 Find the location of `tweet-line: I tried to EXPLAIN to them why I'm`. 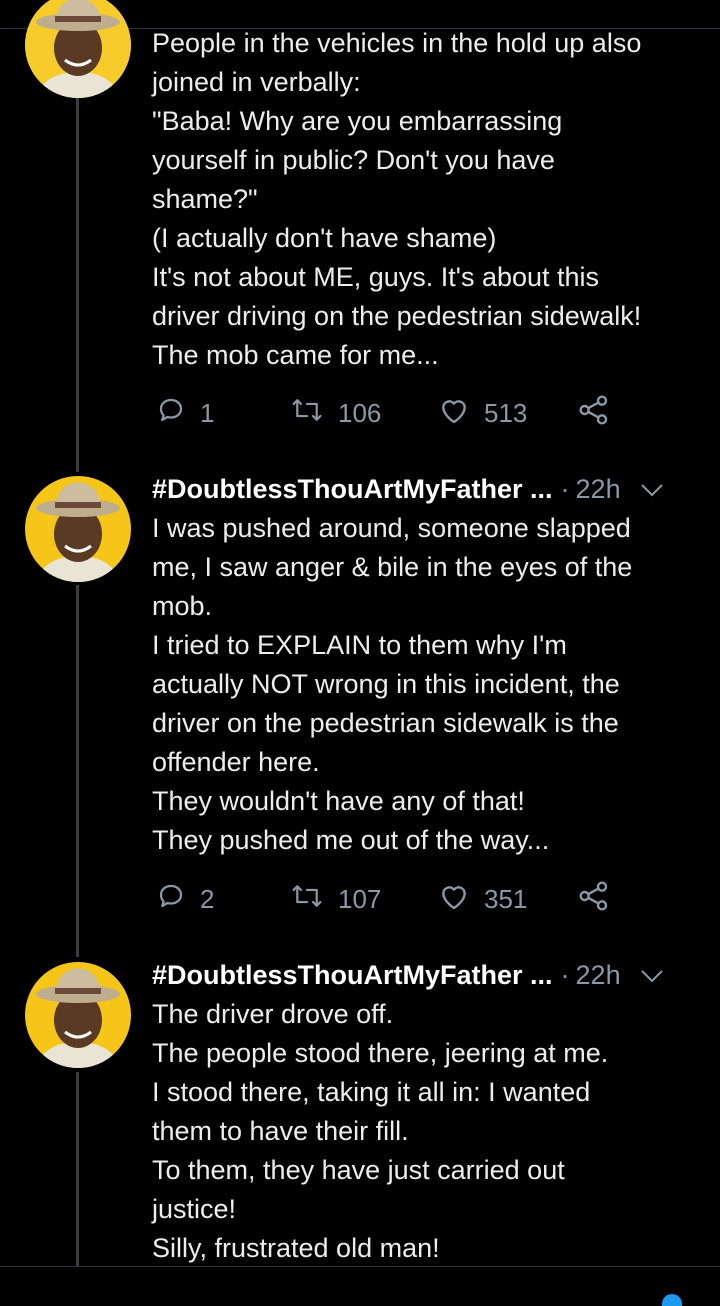

tweet-line: I tried to EXPLAIN to them why I'm is located at coordinates (359, 645).